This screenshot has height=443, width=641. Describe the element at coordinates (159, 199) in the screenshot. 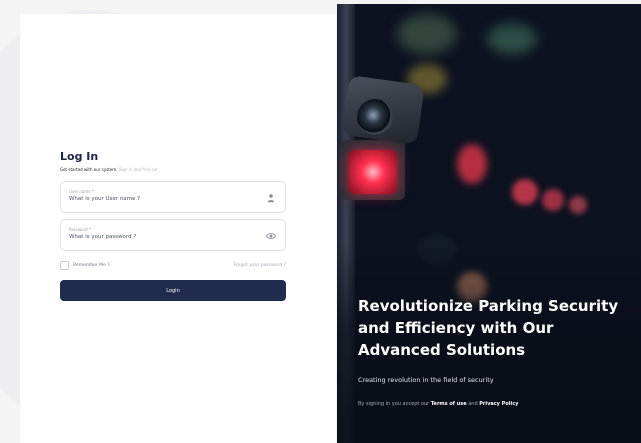

I see `username-input` at that location.